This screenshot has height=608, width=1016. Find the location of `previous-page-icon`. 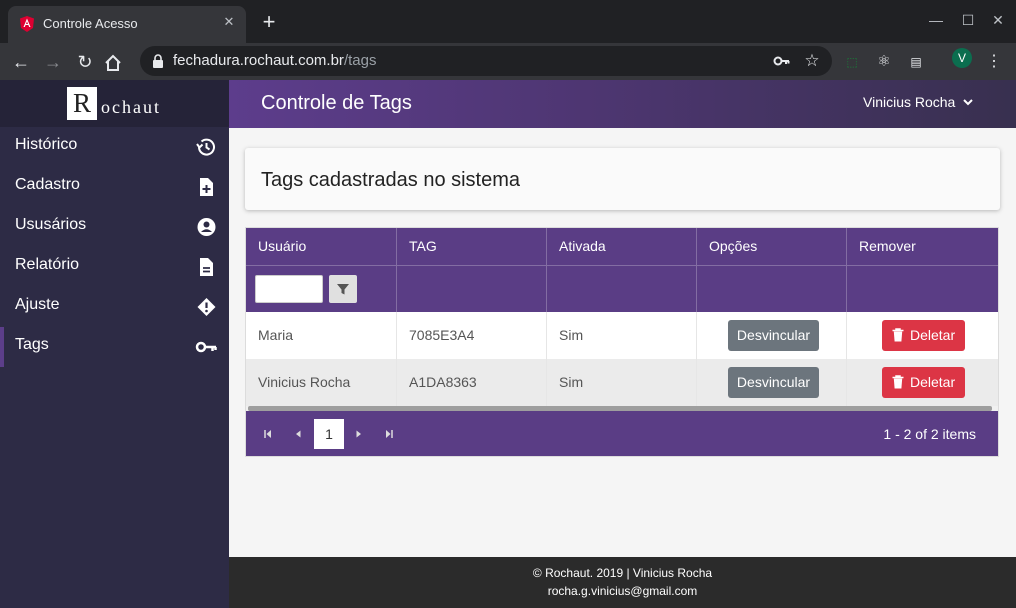

previous-page-icon is located at coordinates (298, 434).